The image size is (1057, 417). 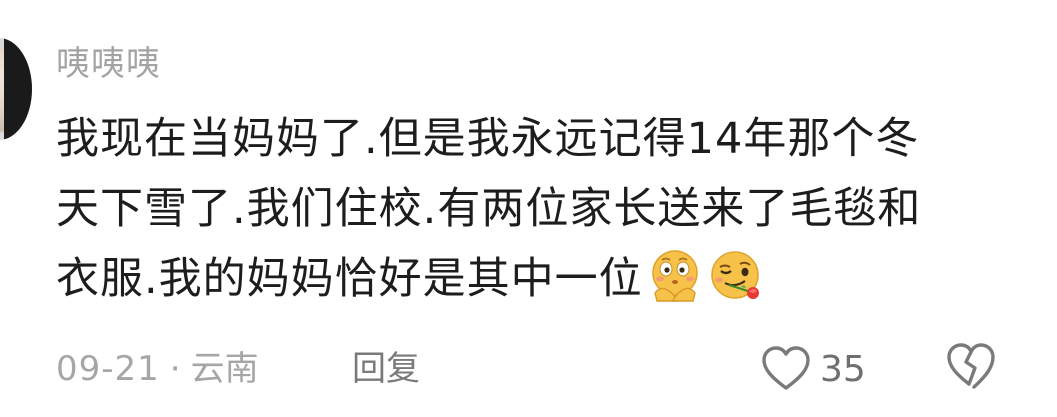 I want to click on avatar-hair, so click(x=18, y=89).